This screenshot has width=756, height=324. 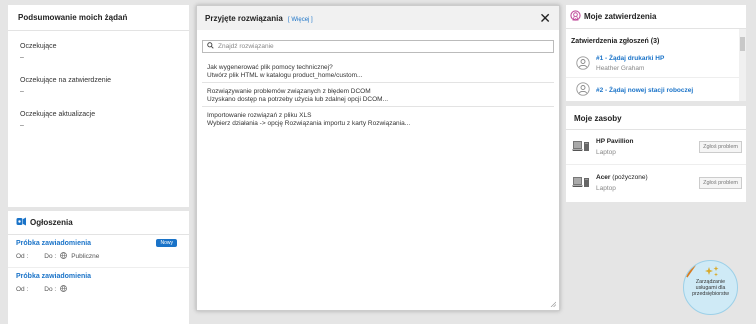 I want to click on approval-link: #2 - Żądaj nowej stacji roboczej, so click(x=644, y=90).